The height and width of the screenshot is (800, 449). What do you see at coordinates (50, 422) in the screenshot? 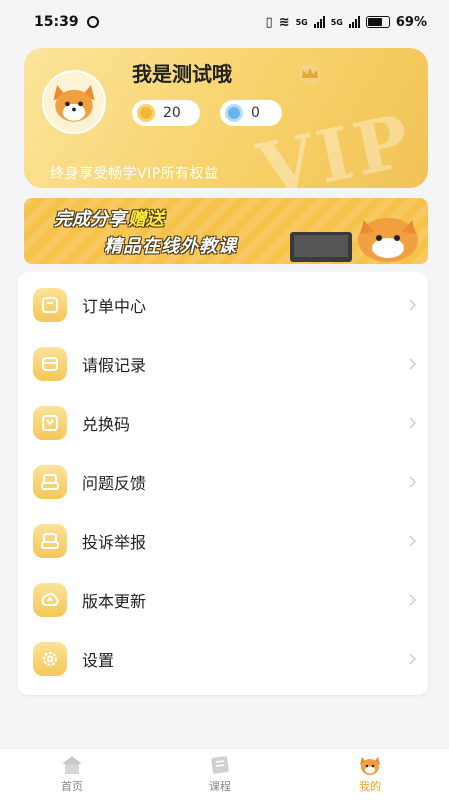
I see `redeem-code-icon` at bounding box center [50, 422].